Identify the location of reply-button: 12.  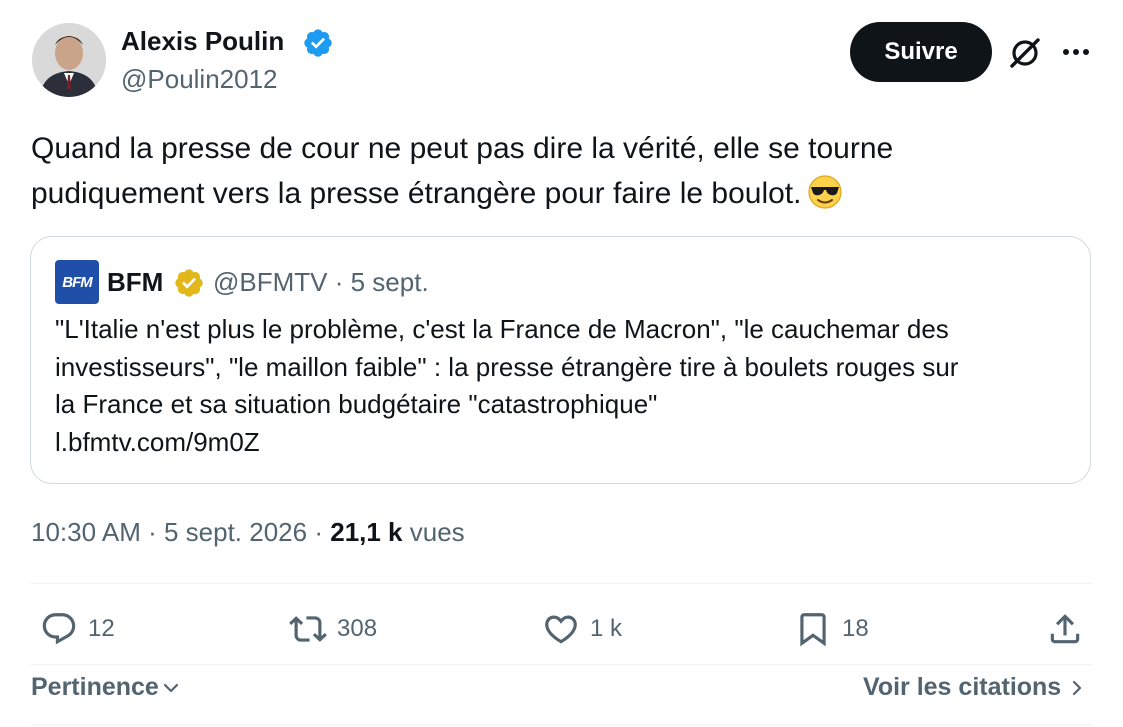
(77, 629).